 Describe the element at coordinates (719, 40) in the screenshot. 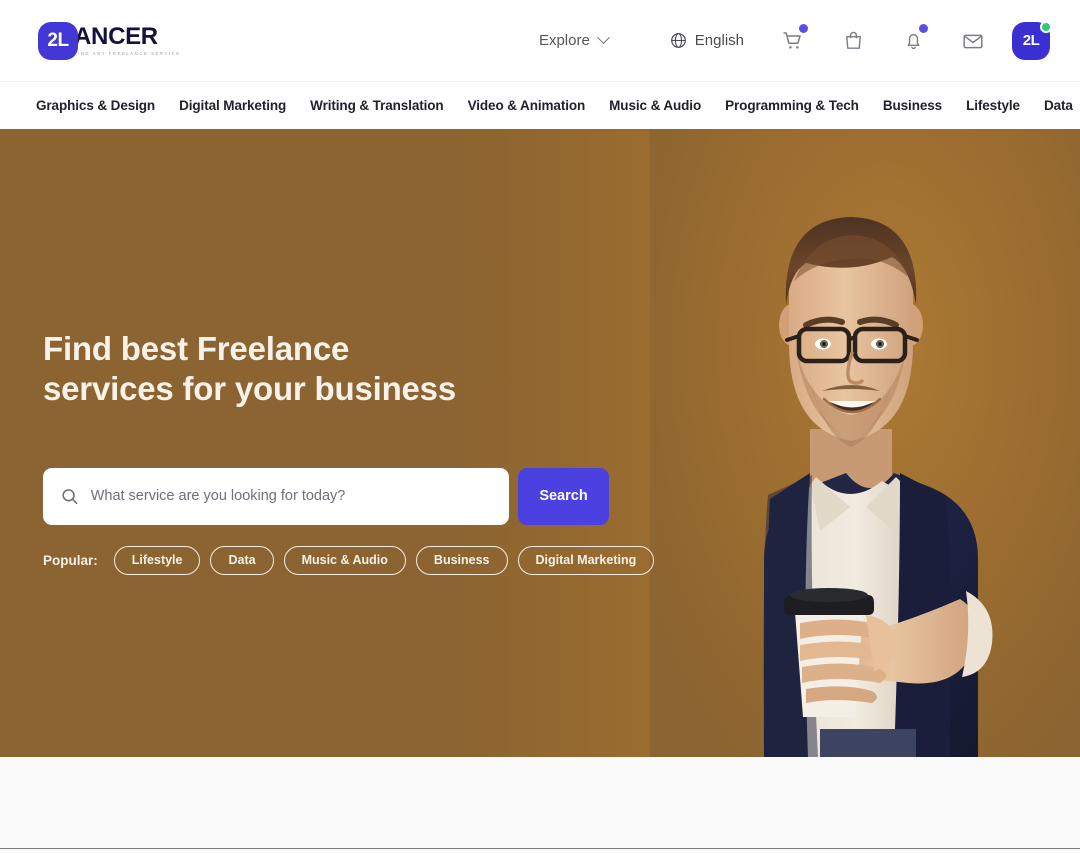

I see `language-label: English` at that location.